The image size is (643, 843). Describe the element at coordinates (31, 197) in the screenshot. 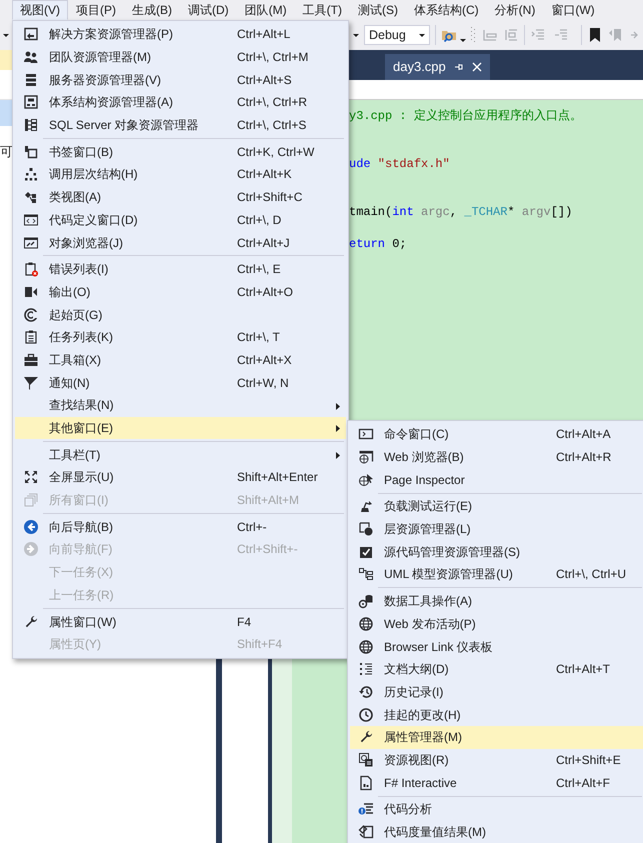

I see `class-icon` at that location.